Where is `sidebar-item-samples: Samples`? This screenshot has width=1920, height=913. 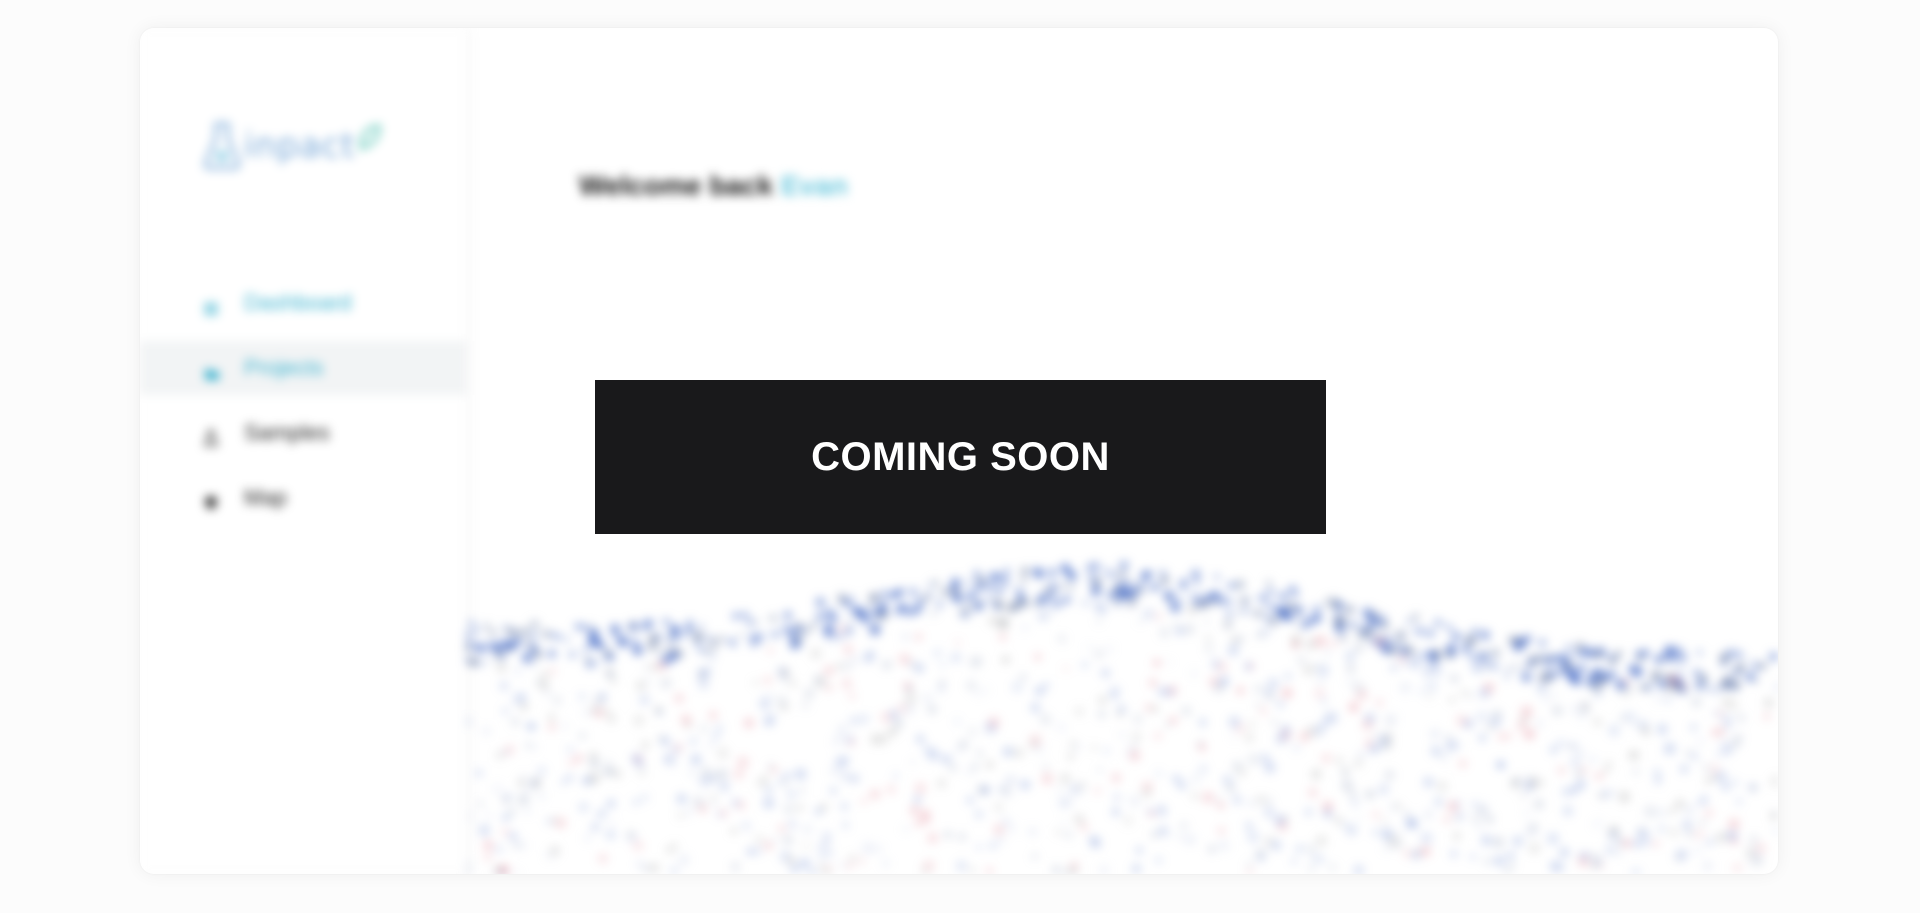 sidebar-item-samples: Samples is located at coordinates (303, 433).